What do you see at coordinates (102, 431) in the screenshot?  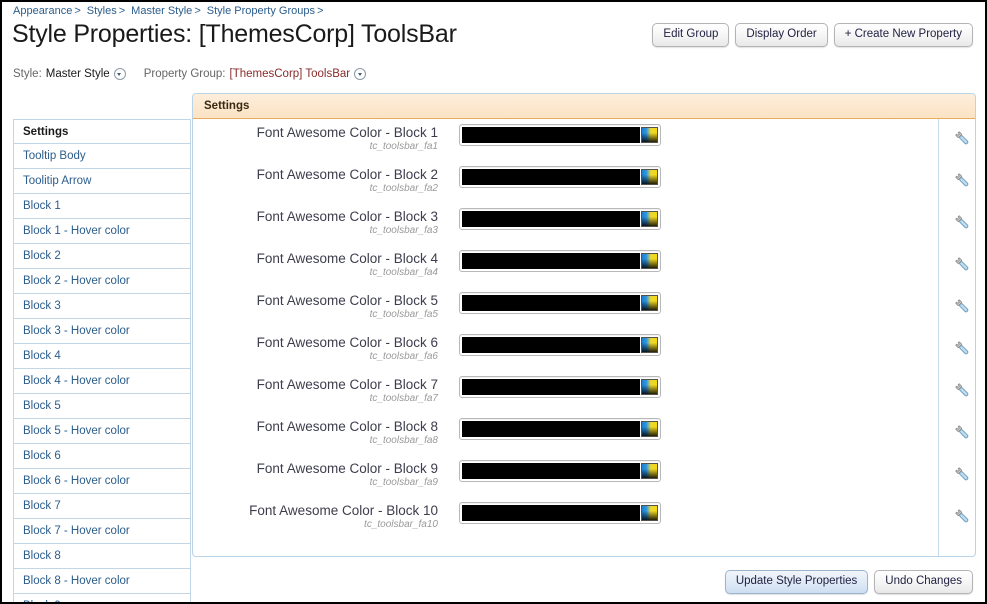 I see `sidebar-item: Block 5 - Hover color` at bounding box center [102, 431].